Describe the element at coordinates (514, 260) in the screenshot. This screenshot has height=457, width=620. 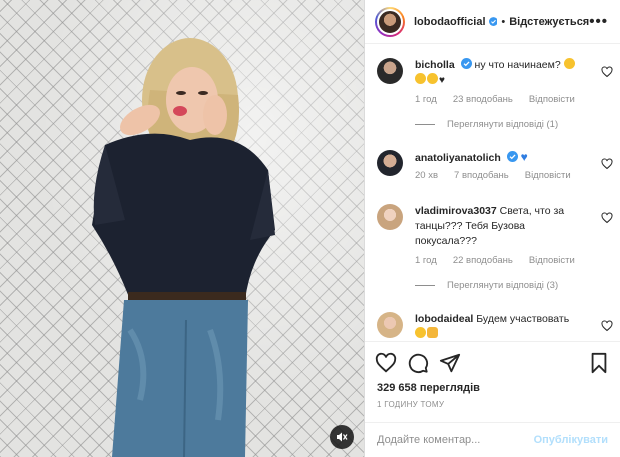
I see `comment-meta: 1 год 22 вподобань Відповісти` at that location.